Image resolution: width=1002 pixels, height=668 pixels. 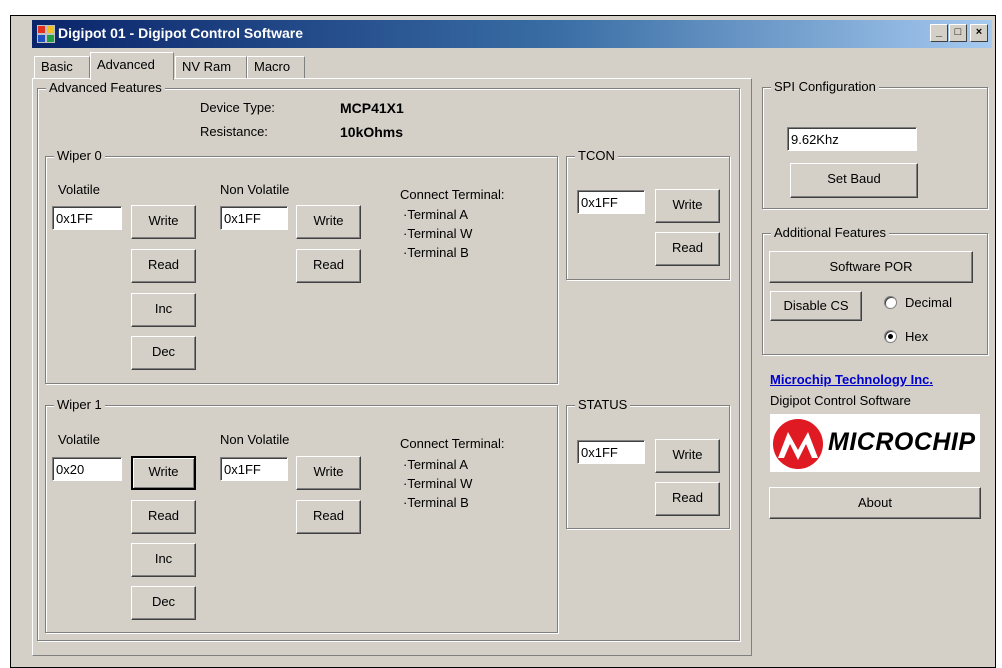 I want to click on wiper-0-terminal-w: ·Terminal W, so click(x=438, y=233).